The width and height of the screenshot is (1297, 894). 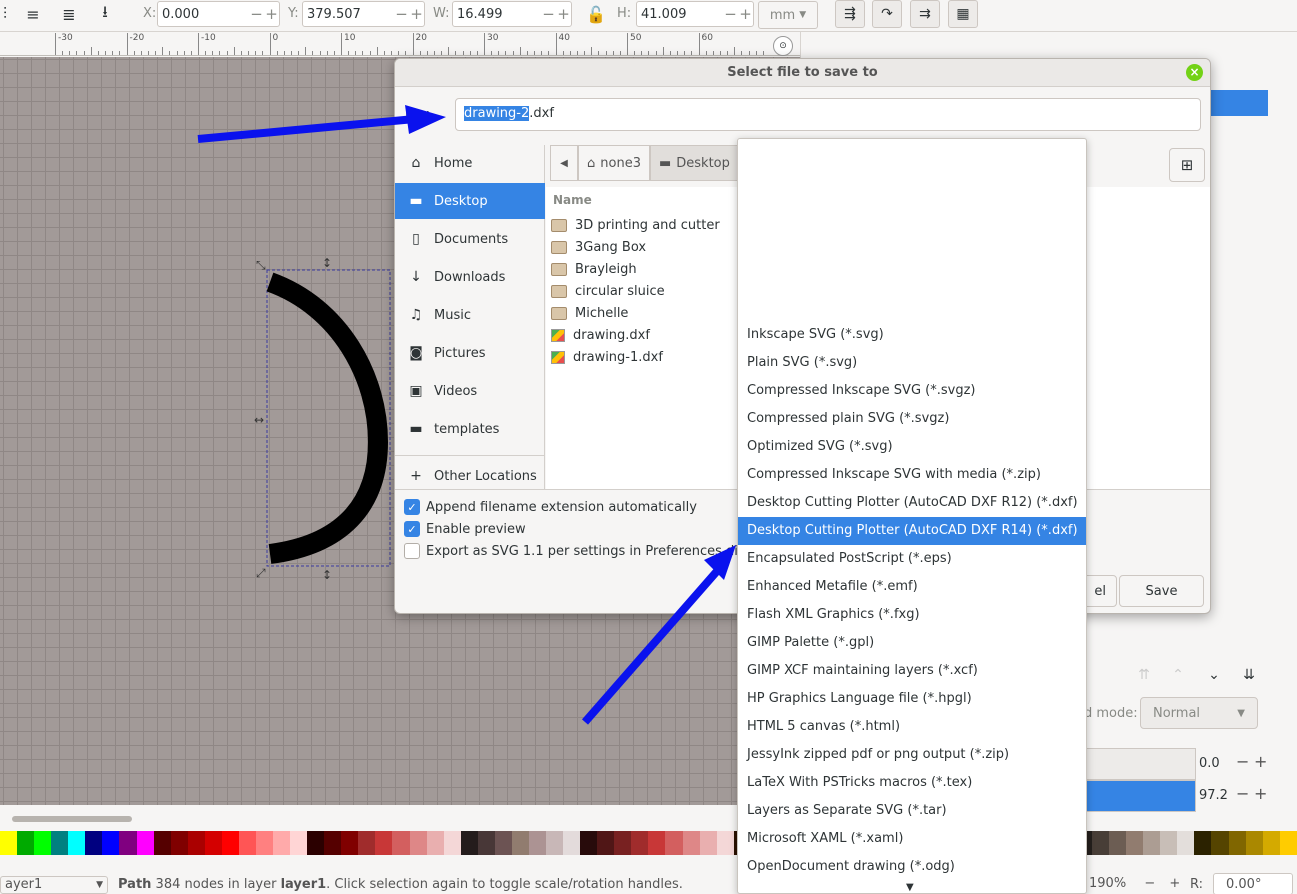 What do you see at coordinates (1194, 72) in the screenshot?
I see `close-icon: ×` at bounding box center [1194, 72].